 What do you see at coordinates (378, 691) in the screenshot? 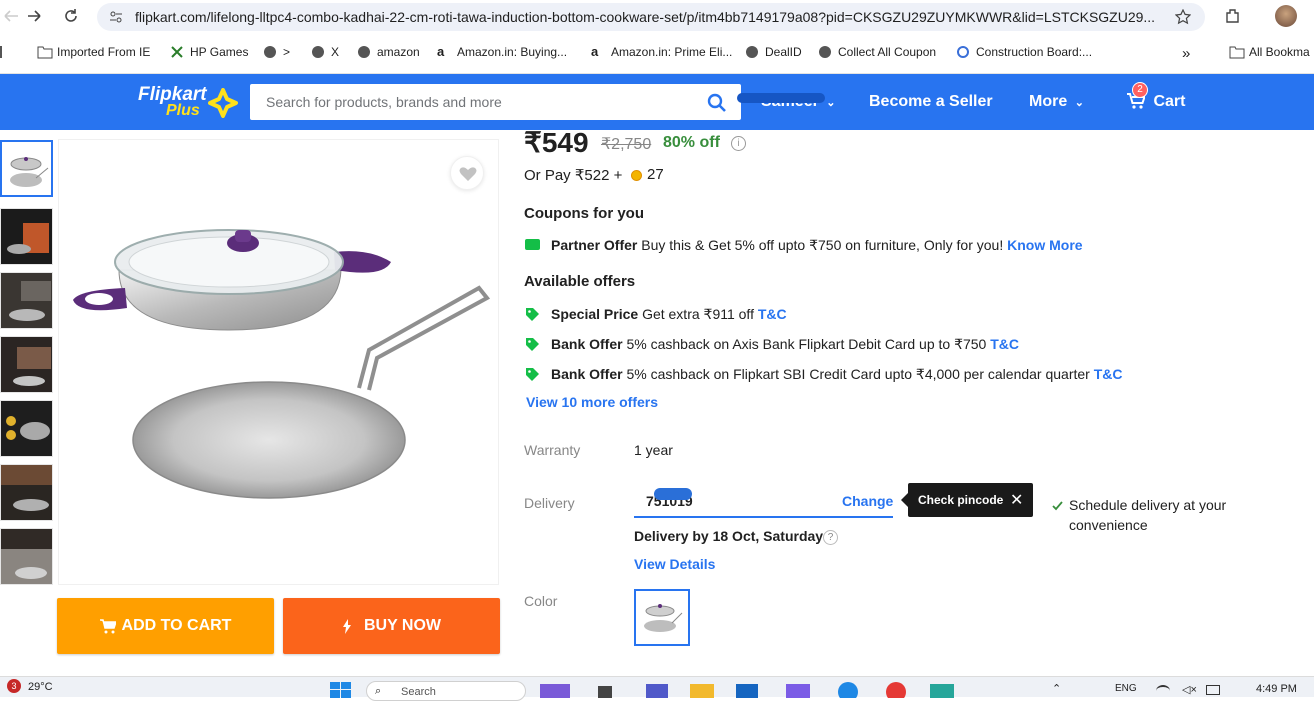
I see `search-icon: ⌕` at bounding box center [378, 691].